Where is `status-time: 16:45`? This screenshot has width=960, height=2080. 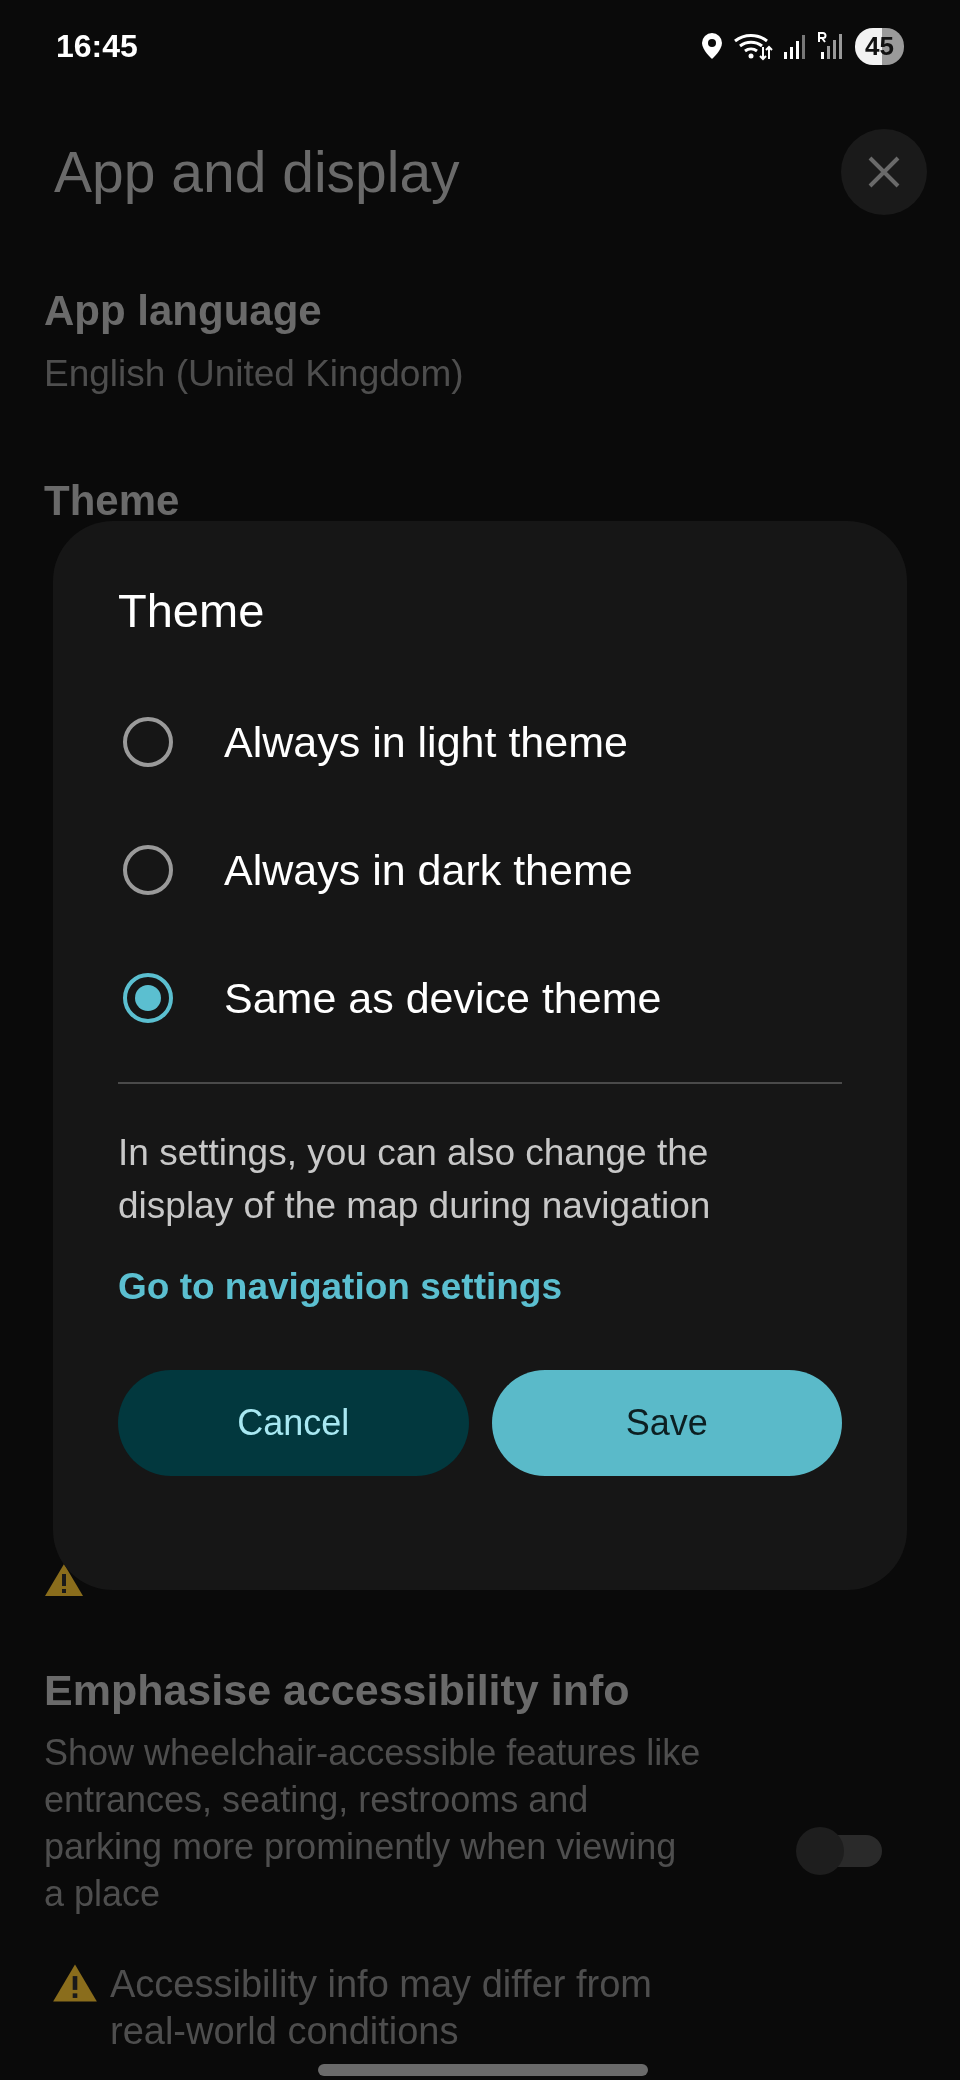
status-time: 16:45 is located at coordinates (97, 46).